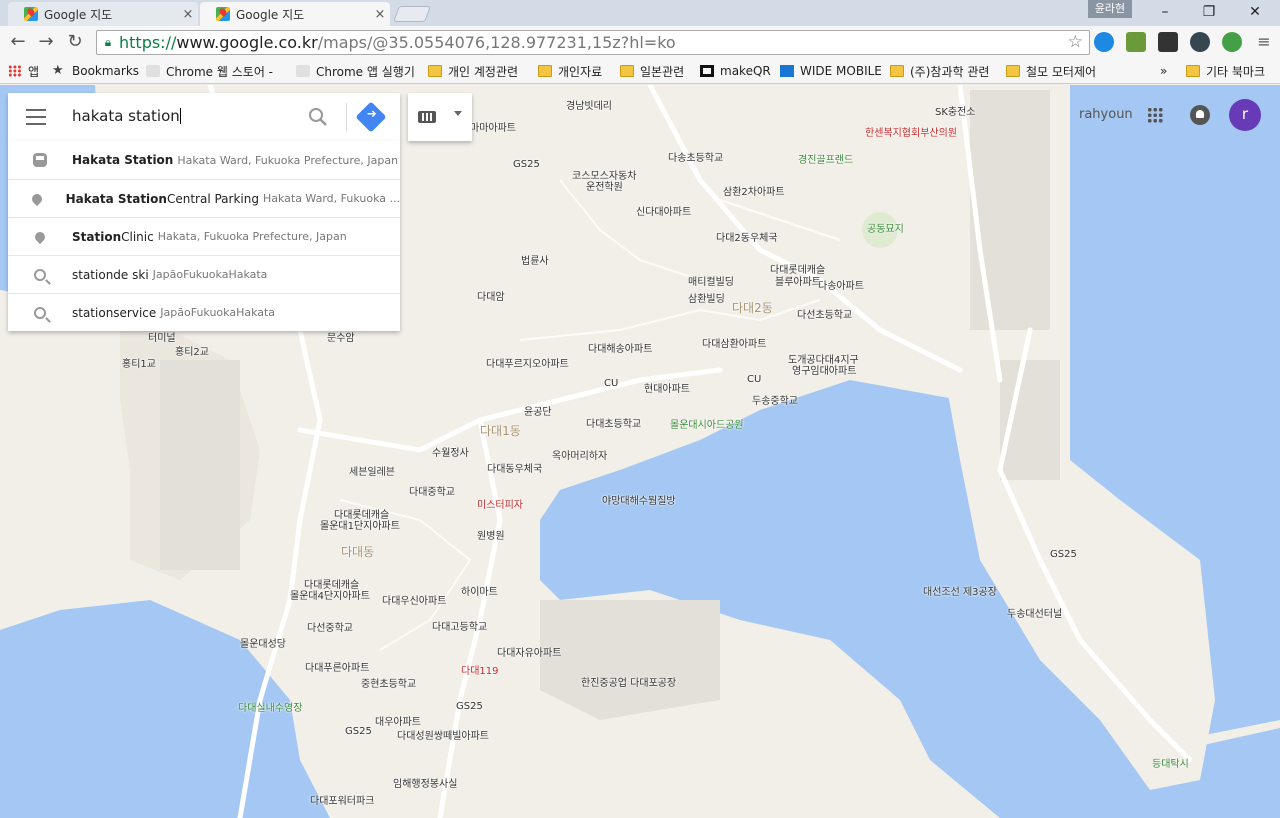 The height and width of the screenshot is (818, 1280). Describe the element at coordinates (162, 336) in the screenshot. I see `map-label: 터미널` at that location.